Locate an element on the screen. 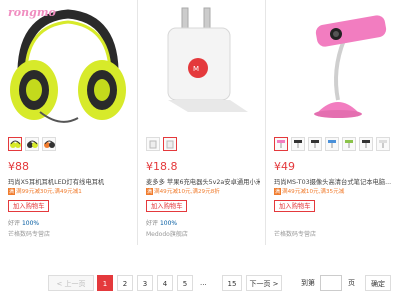 This screenshot has height=296, width=400. product-image-charger: M is located at coordinates (201, 65).